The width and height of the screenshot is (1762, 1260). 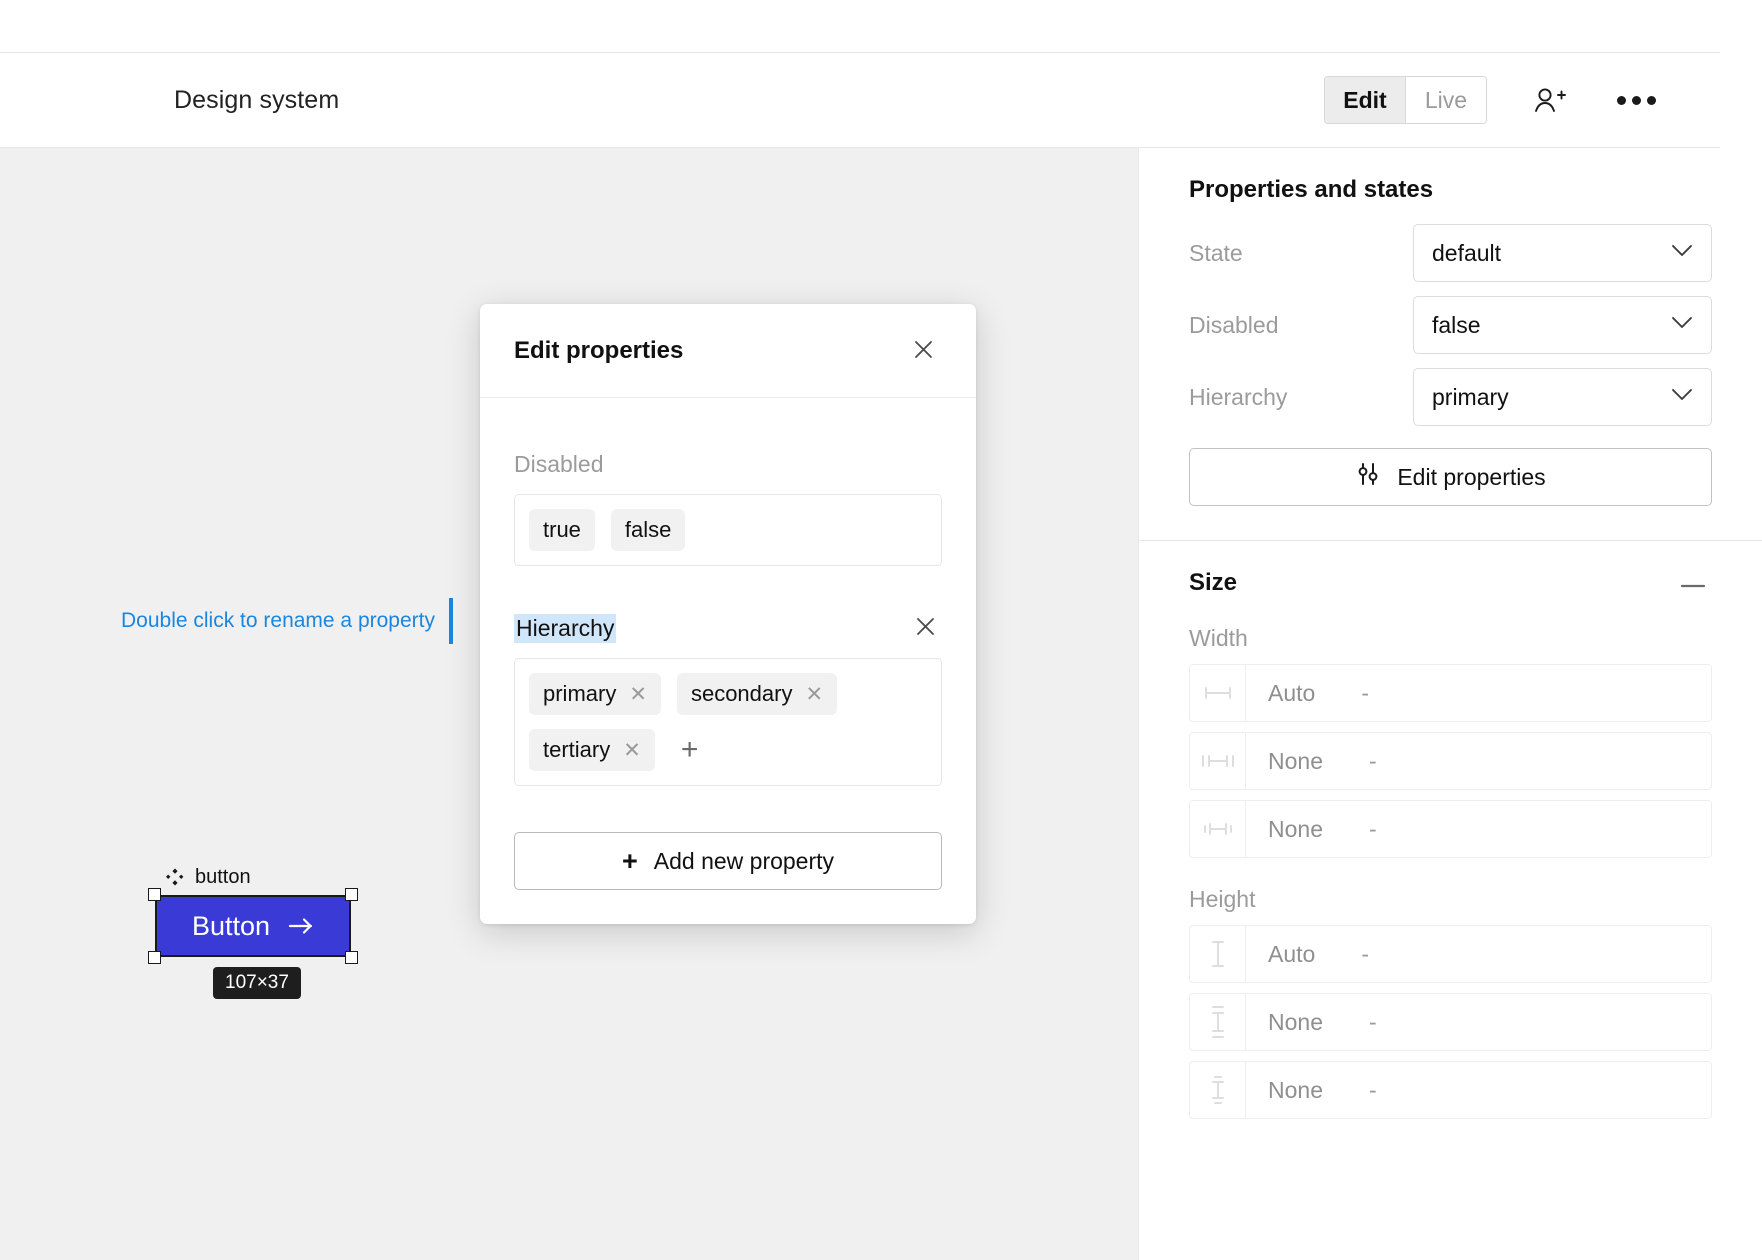 I want to click on select-value: primary, so click(x=1470, y=396).